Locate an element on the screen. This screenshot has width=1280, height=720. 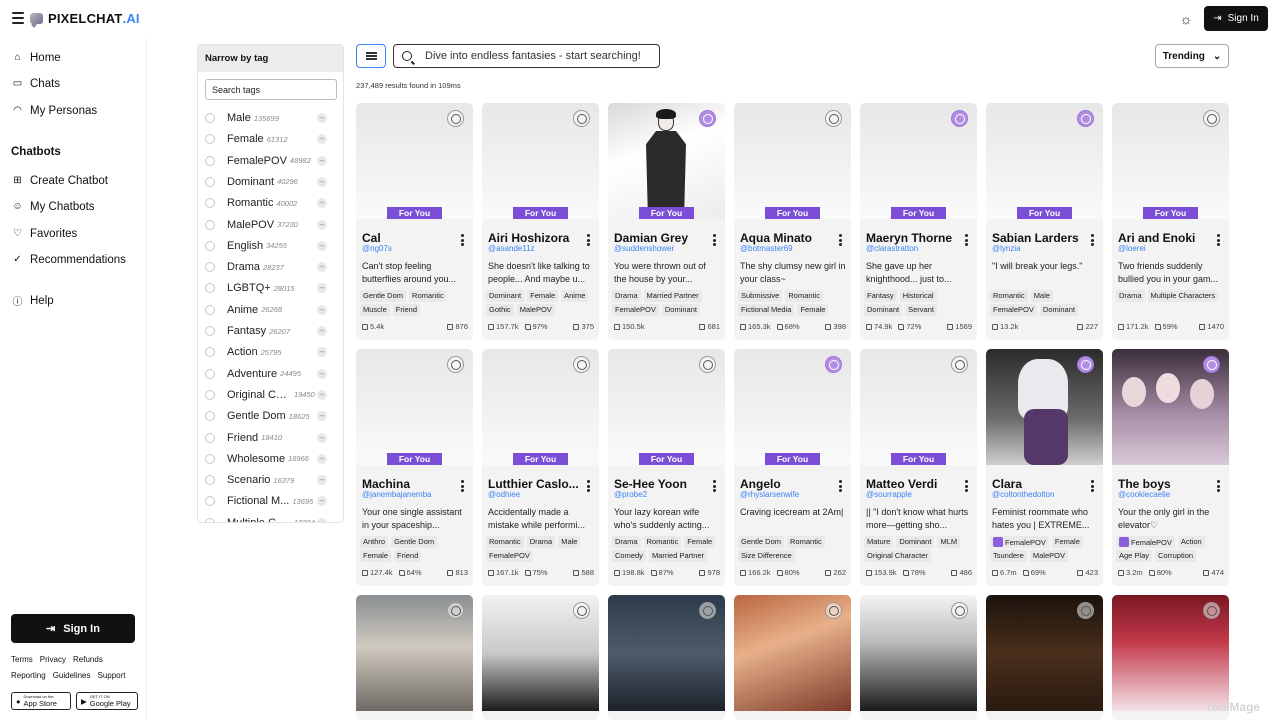
card-tag: Gothic is located at coordinates (500, 310).